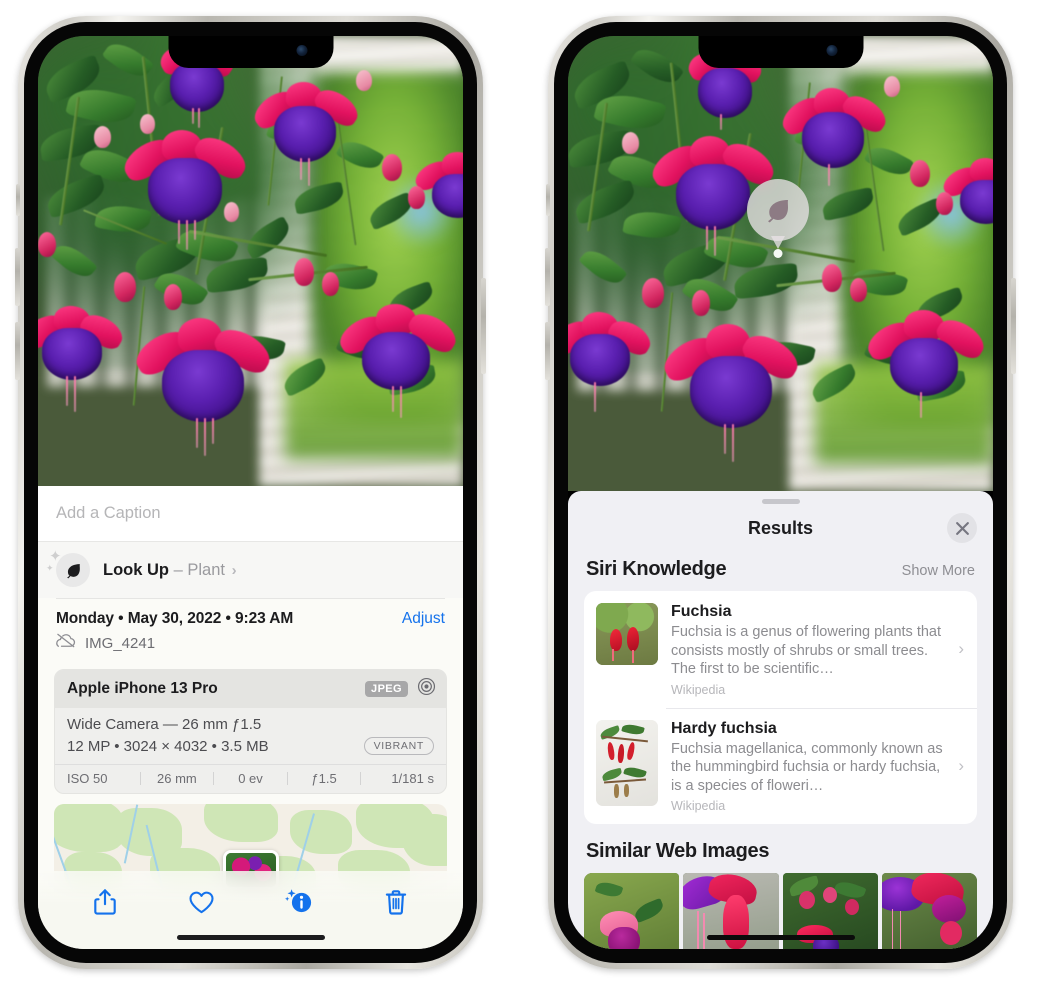 The image size is (1055, 985). I want to click on knowledge-title: Fuchsia, so click(701, 611).